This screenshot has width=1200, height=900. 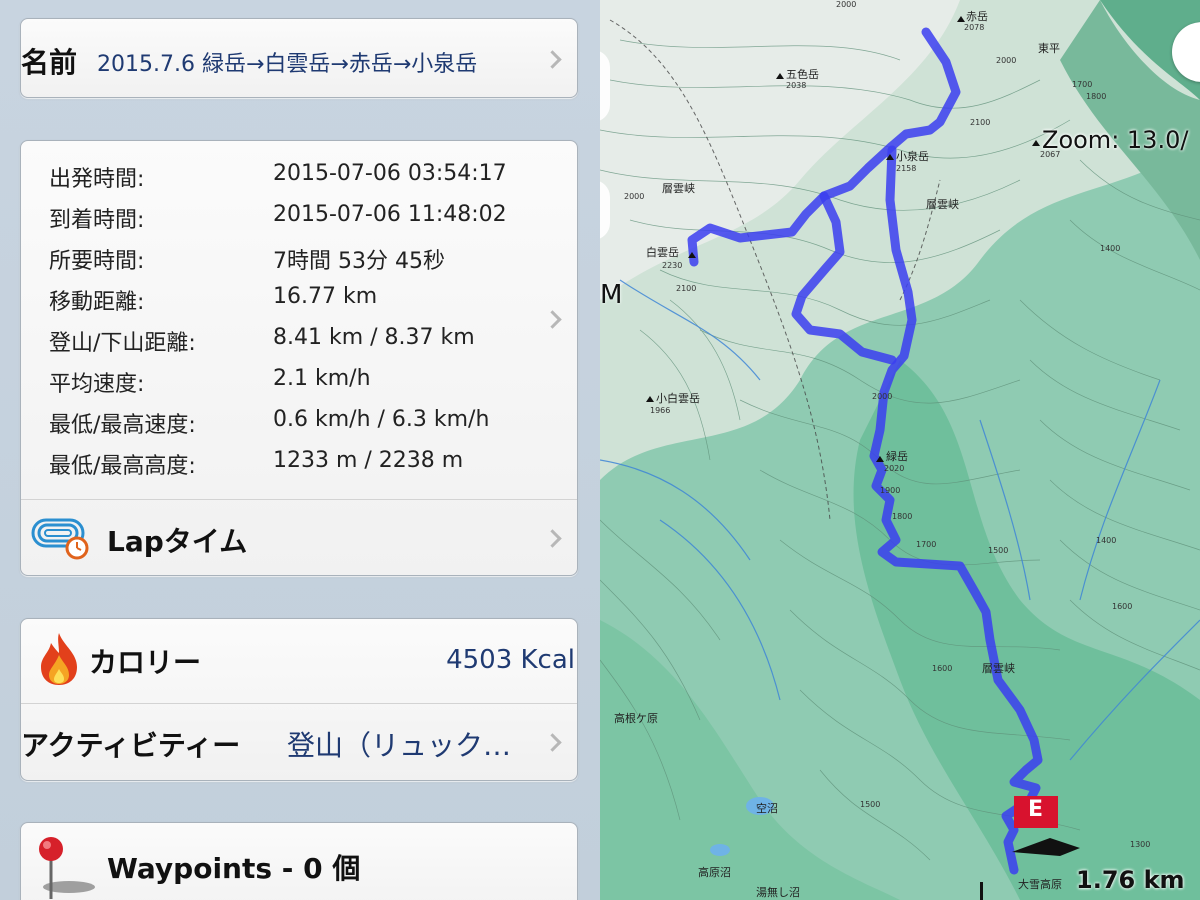 What do you see at coordinates (714, 872) in the screenshot?
I see `place-label: 高原沼` at bounding box center [714, 872].